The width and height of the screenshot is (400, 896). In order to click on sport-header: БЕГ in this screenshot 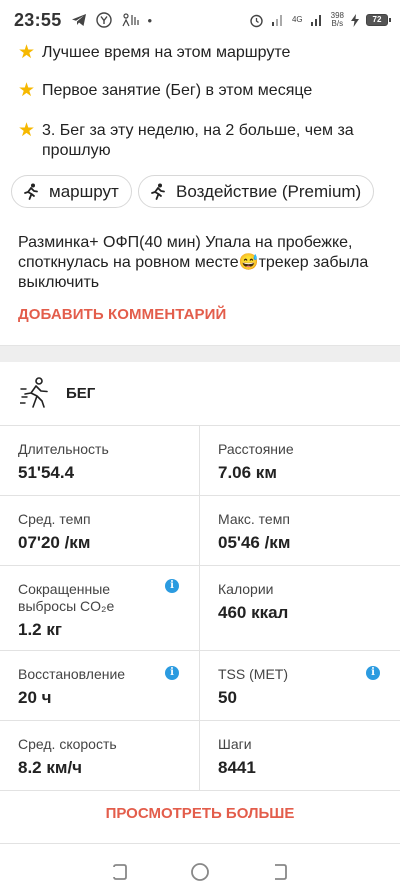, I will do `click(200, 393)`.